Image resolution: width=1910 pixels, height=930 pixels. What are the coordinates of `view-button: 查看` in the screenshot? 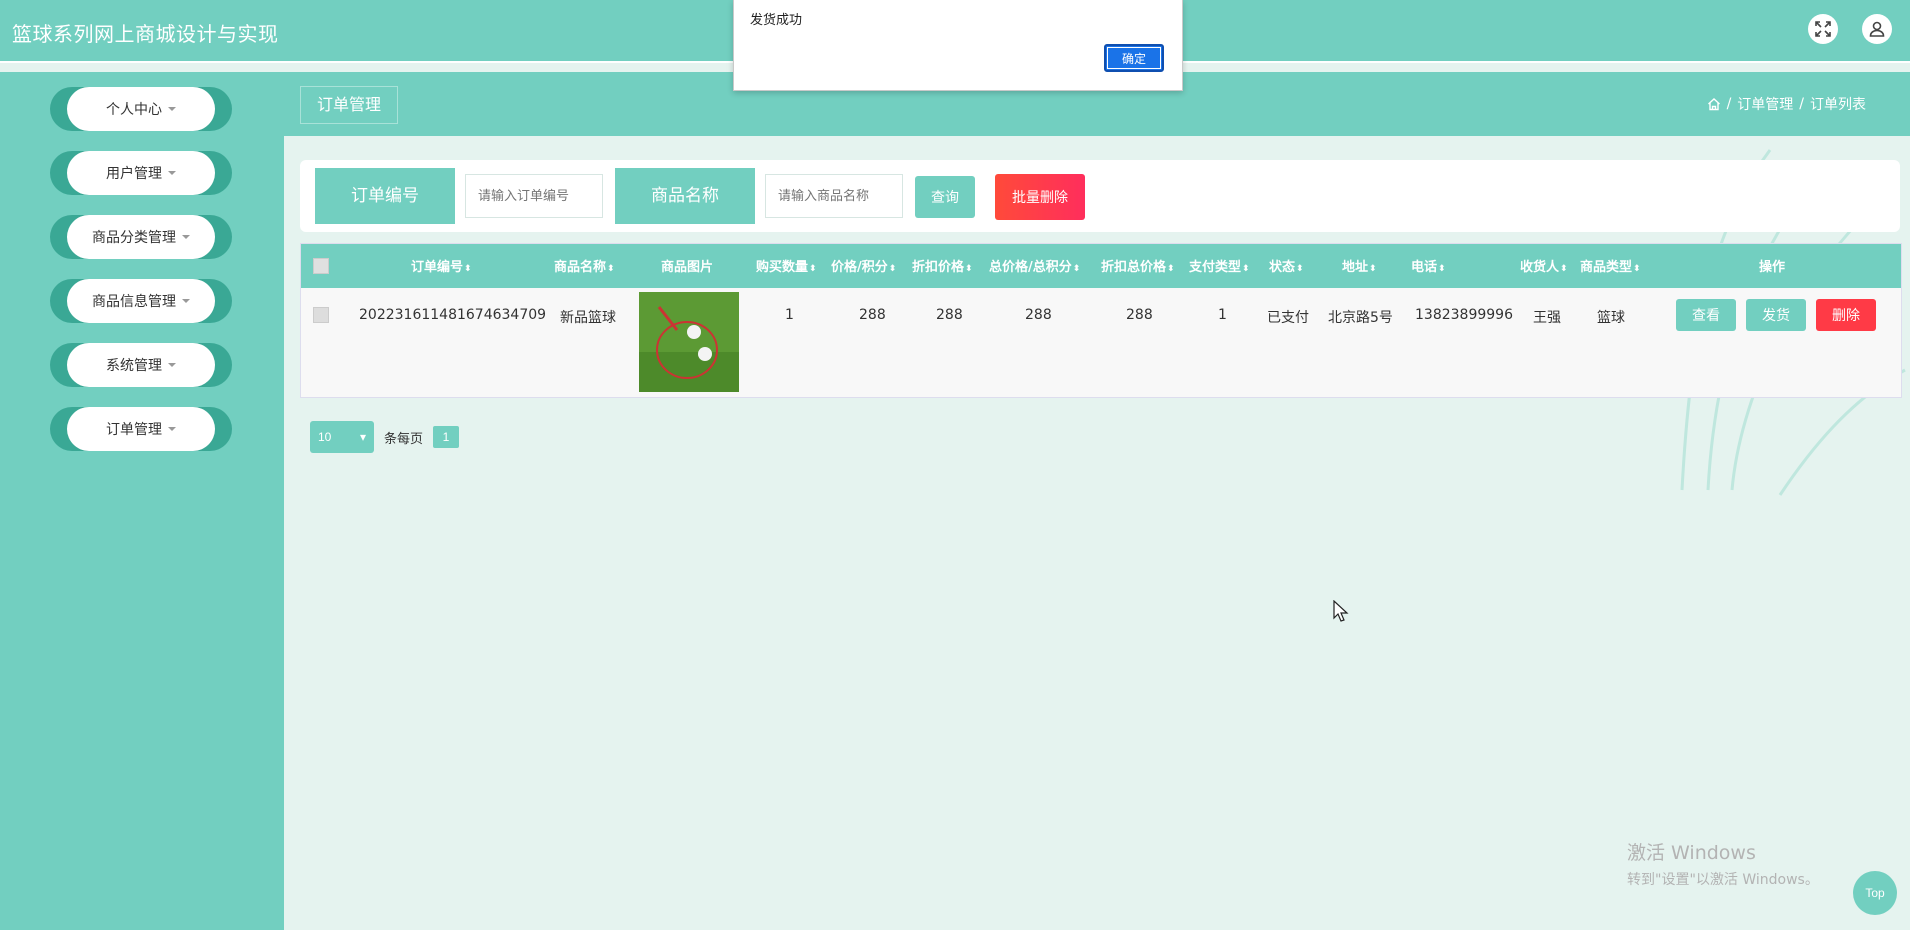 It's located at (1706, 315).